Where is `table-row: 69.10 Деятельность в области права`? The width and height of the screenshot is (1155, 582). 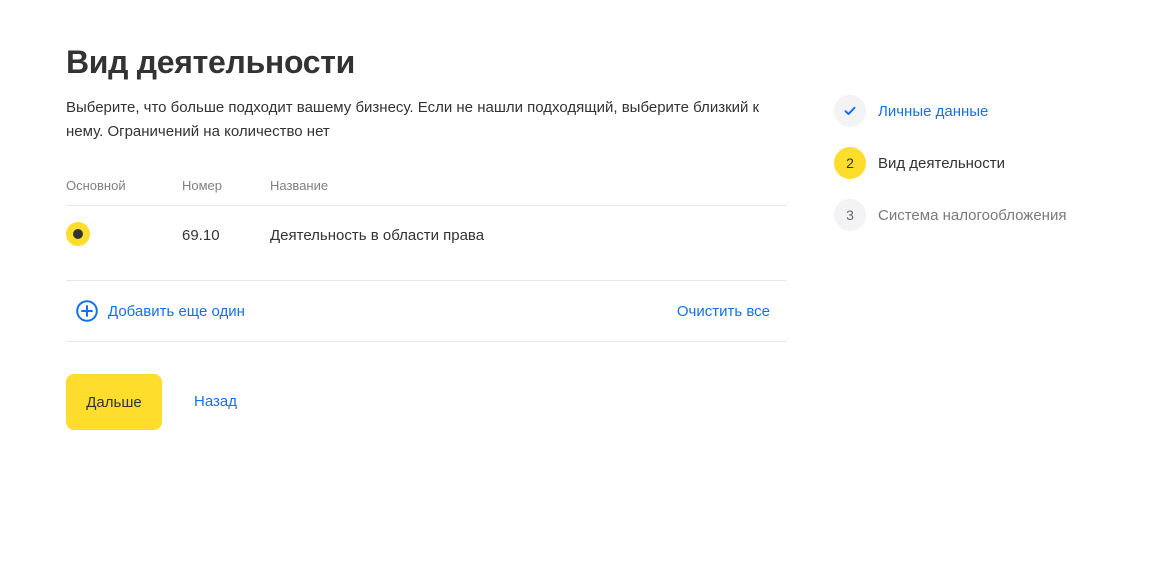
table-row: 69.10 Деятельность в области права is located at coordinates (426, 243).